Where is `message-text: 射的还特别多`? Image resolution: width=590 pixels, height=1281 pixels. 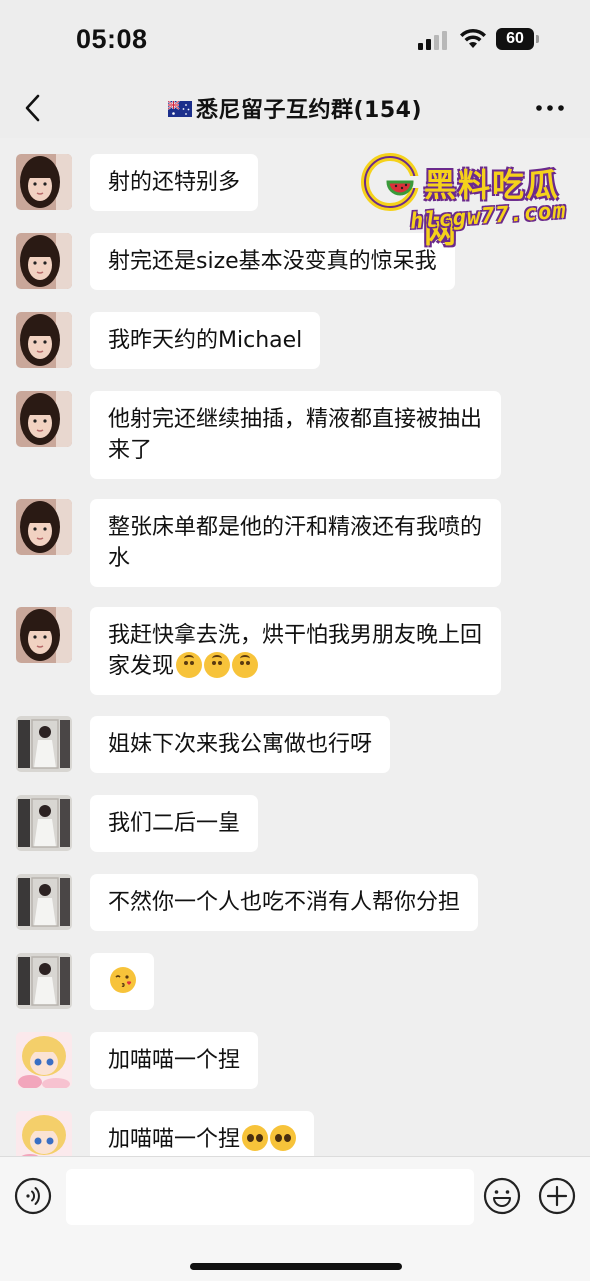 message-text: 射的还特别多 is located at coordinates (174, 182).